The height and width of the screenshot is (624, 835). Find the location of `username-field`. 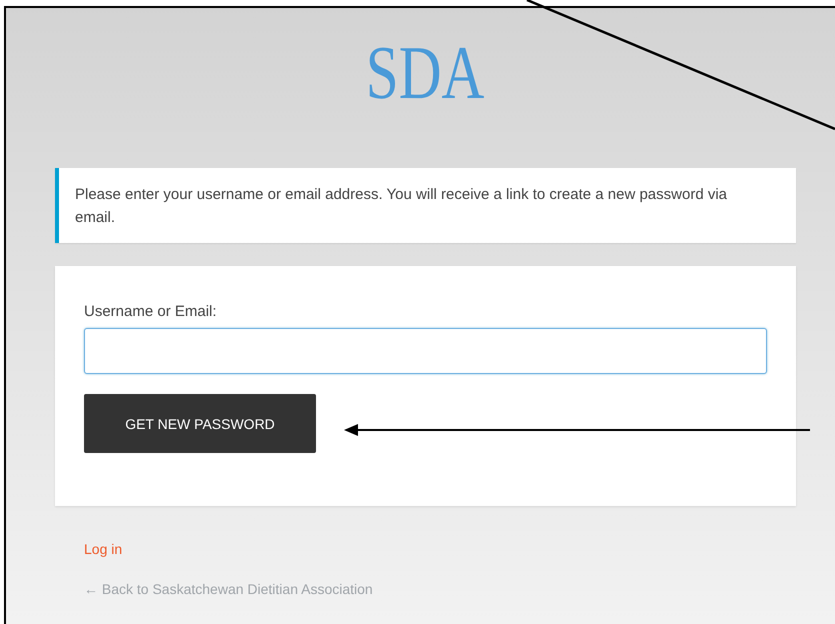

username-field is located at coordinates (425, 351).